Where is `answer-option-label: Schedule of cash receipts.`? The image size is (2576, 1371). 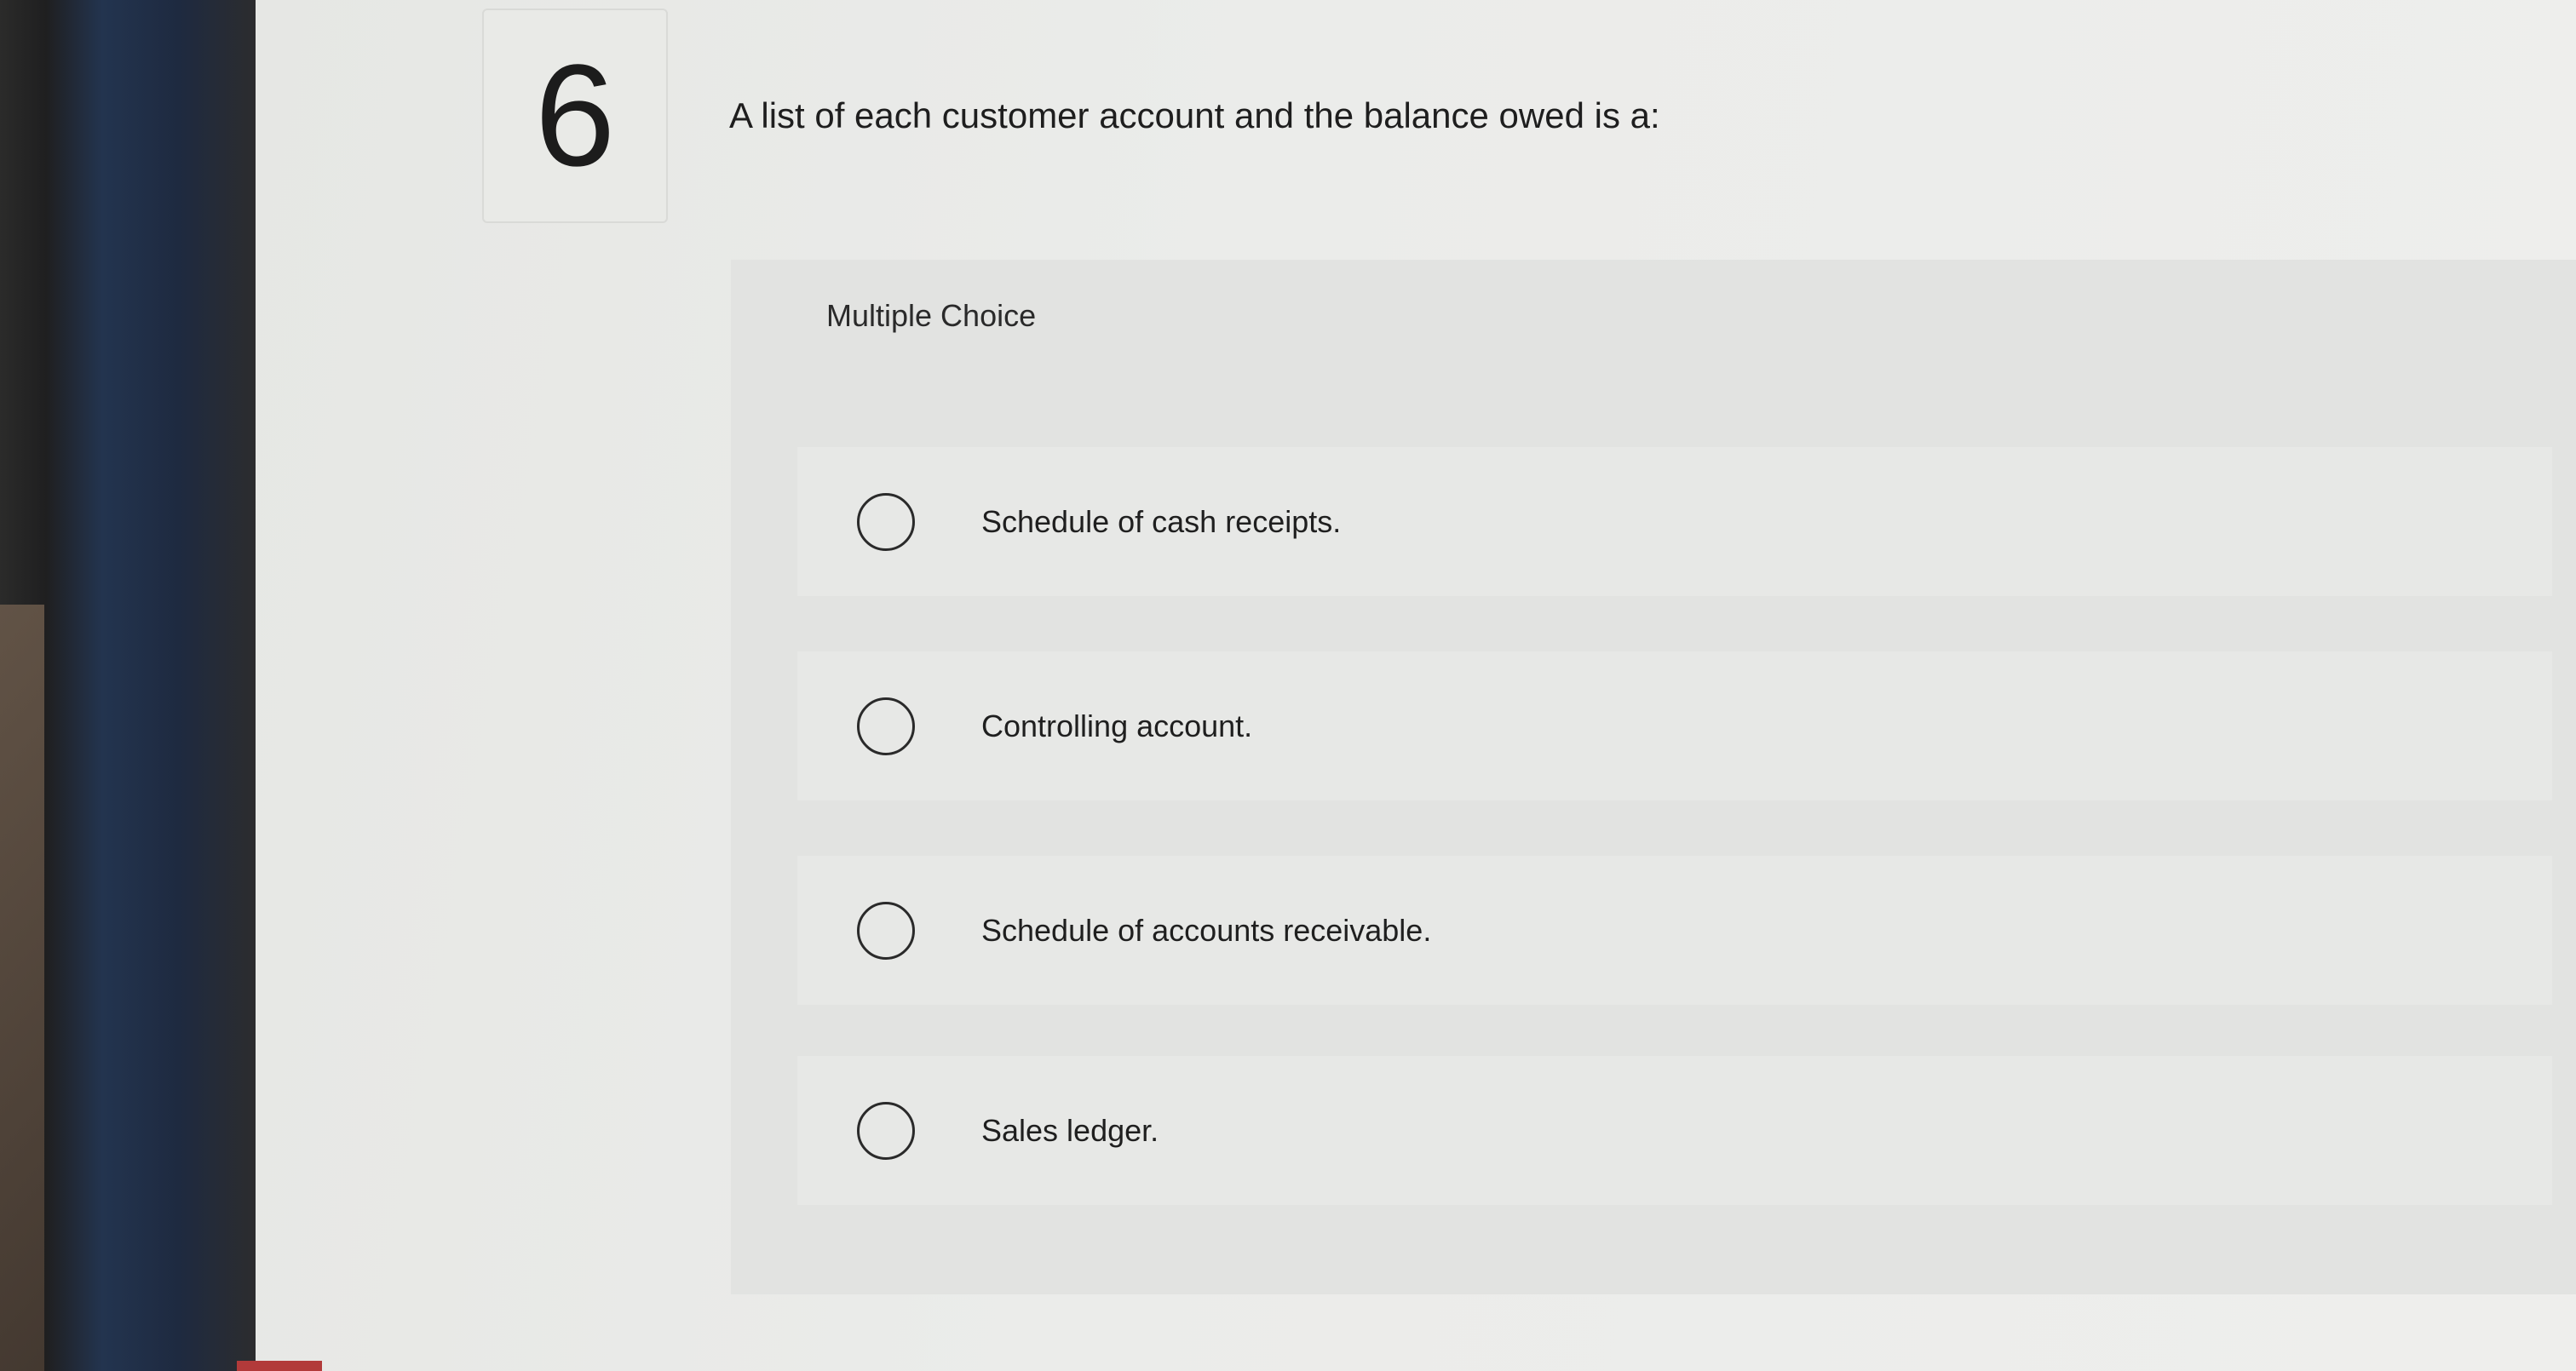 answer-option-label: Schedule of cash receipts. is located at coordinates (1162, 521).